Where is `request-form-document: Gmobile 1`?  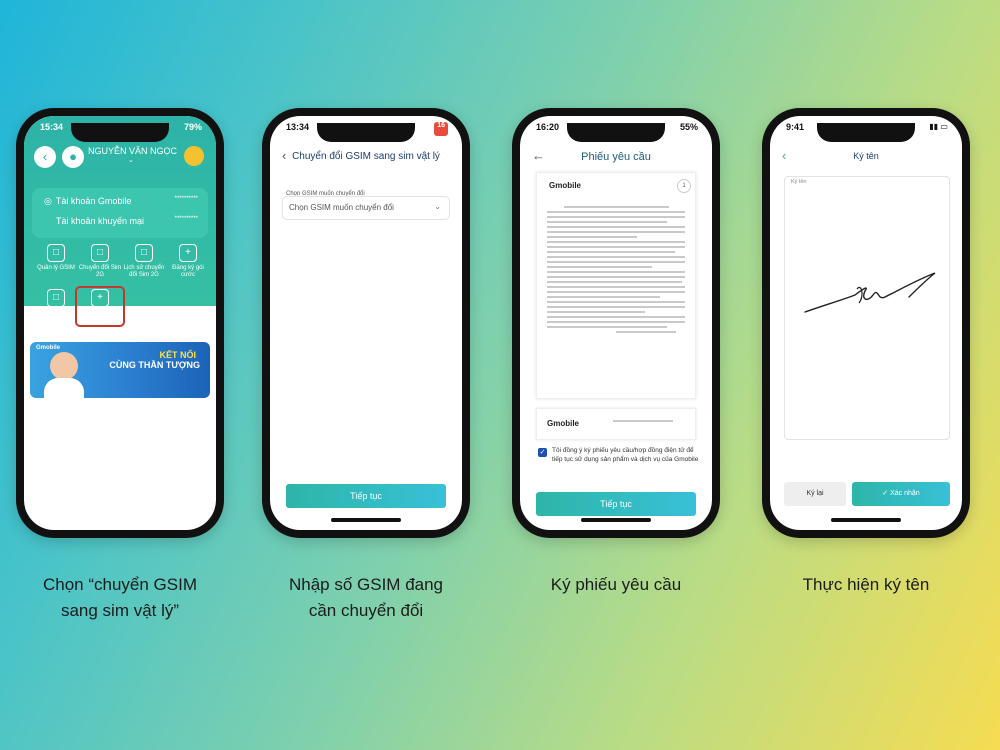
request-form-document: Gmobile 1 is located at coordinates (616, 285).